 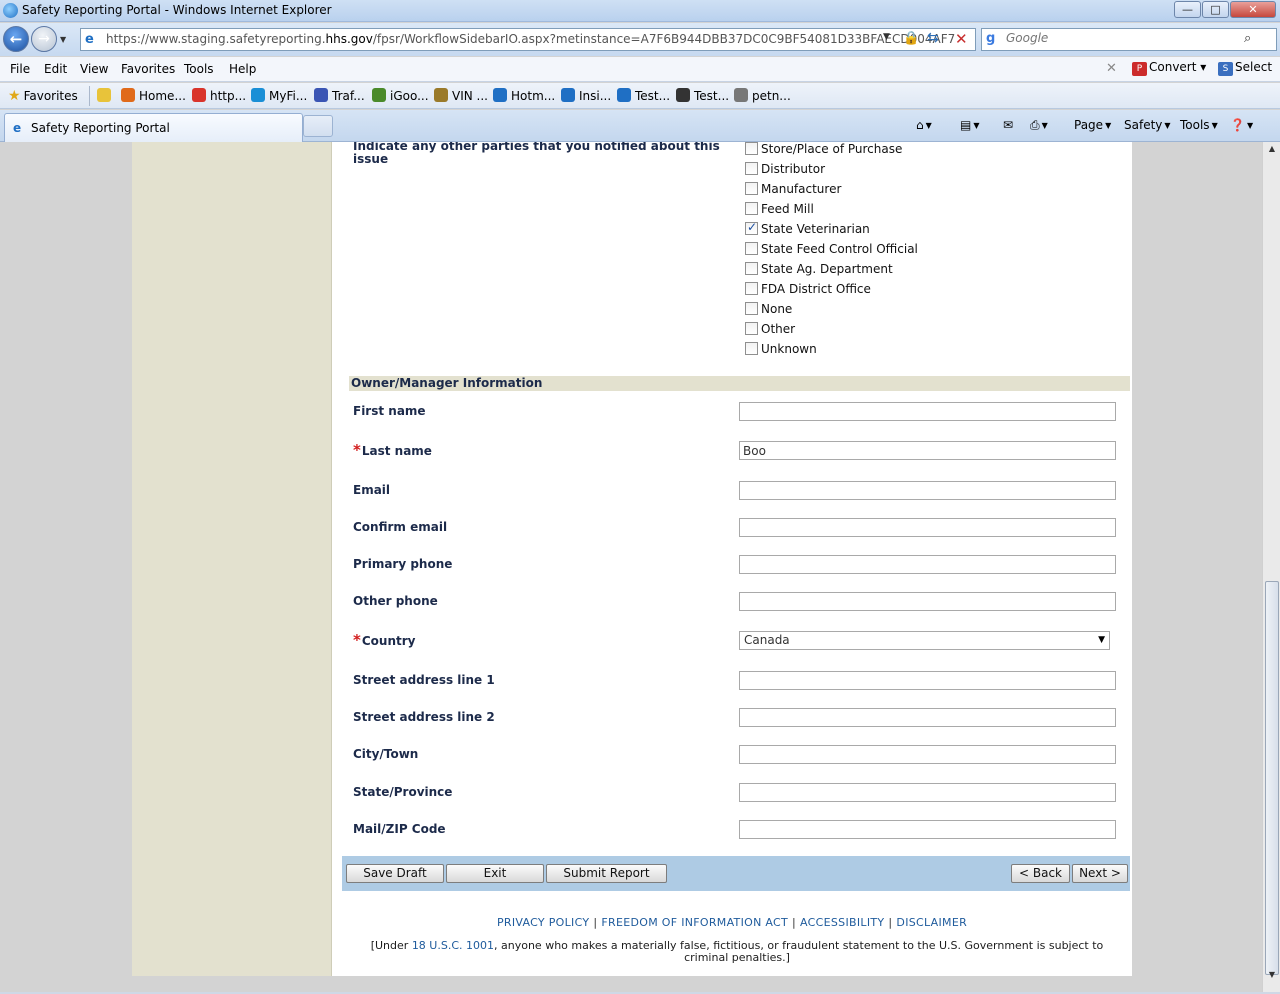 I want to click on zip-code-field, so click(x=927, y=829).